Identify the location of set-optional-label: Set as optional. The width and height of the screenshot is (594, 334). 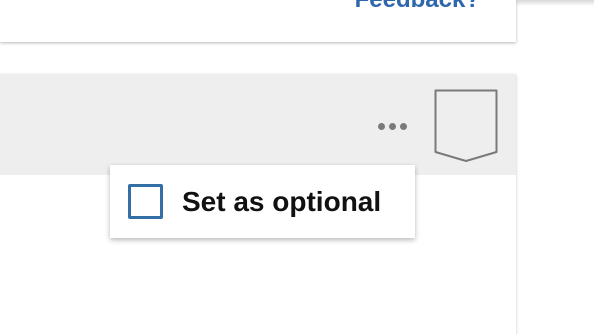
(281, 202).